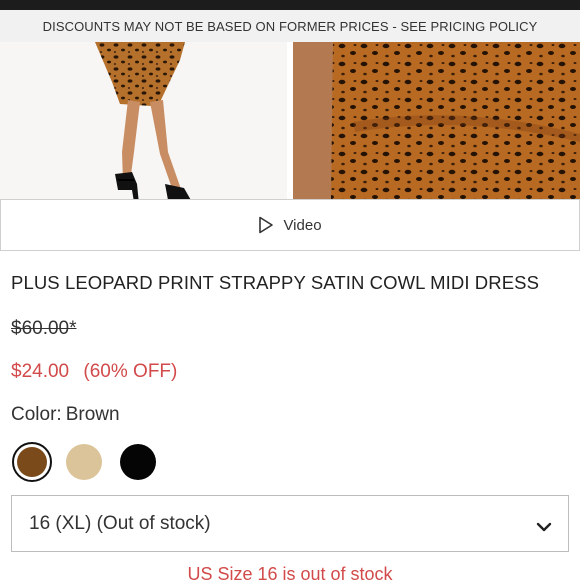  Describe the element at coordinates (84, 462) in the screenshot. I see `color-swatch-beige` at that location.